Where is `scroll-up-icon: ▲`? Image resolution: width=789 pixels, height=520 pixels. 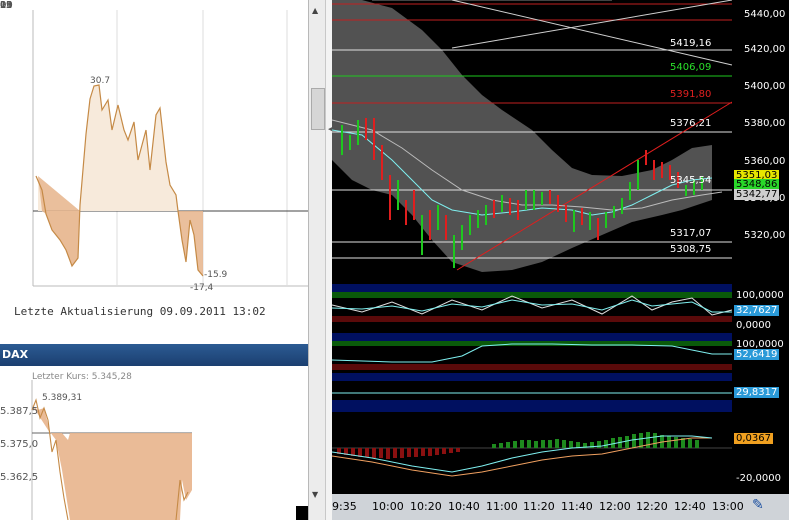
scroll-up-icon: ▲ is located at coordinates (315, 10).